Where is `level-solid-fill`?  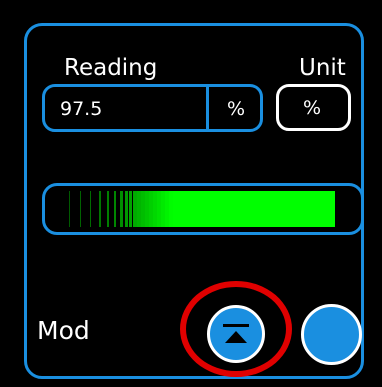
level-solid-fill is located at coordinates (287, 209).